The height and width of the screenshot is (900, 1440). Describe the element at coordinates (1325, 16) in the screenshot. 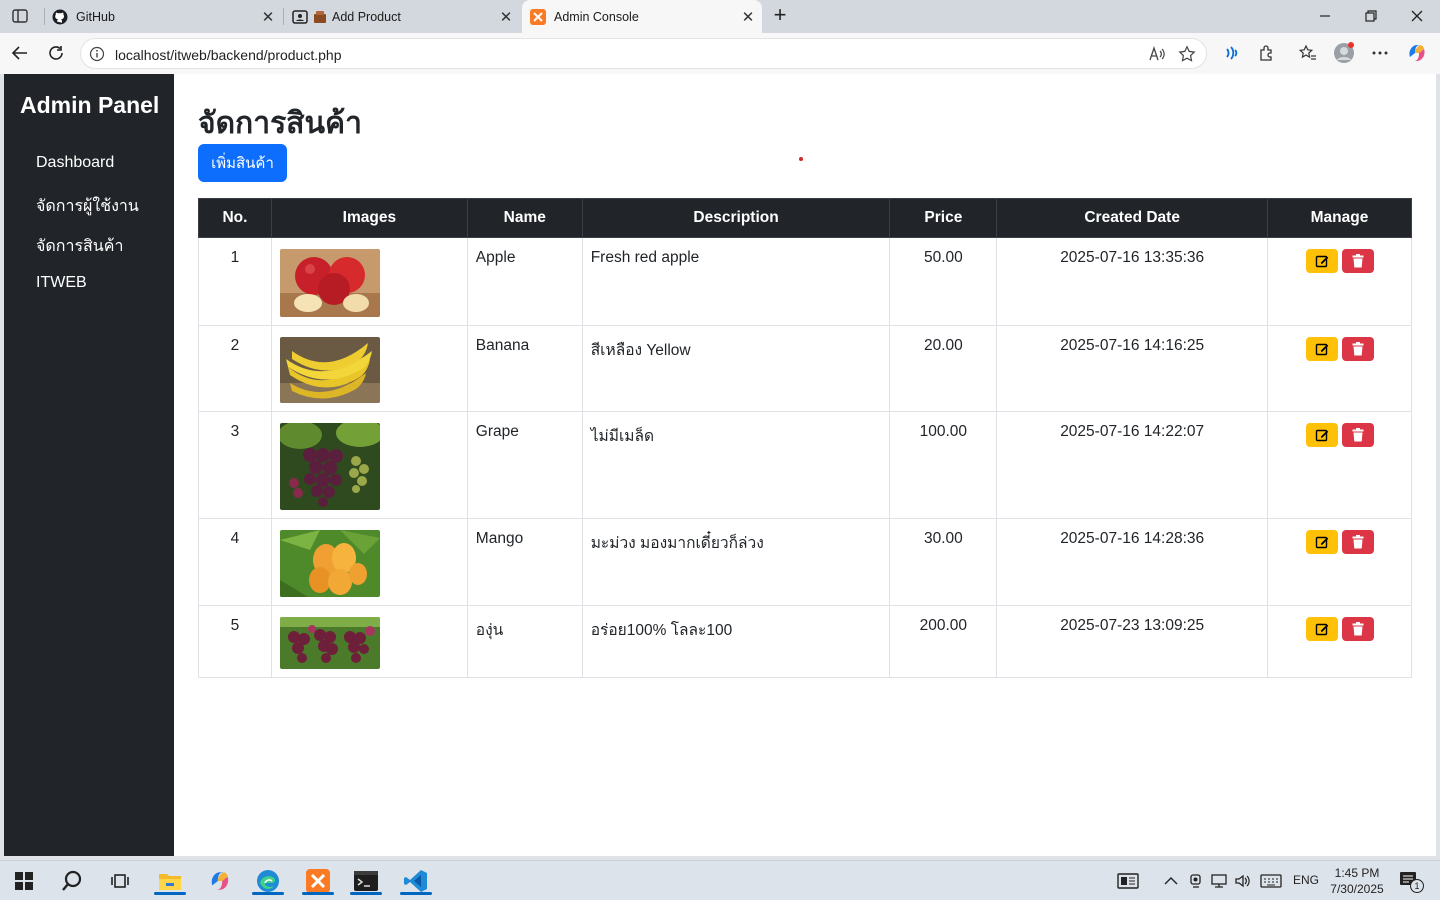

I see `minimize-icon` at that location.